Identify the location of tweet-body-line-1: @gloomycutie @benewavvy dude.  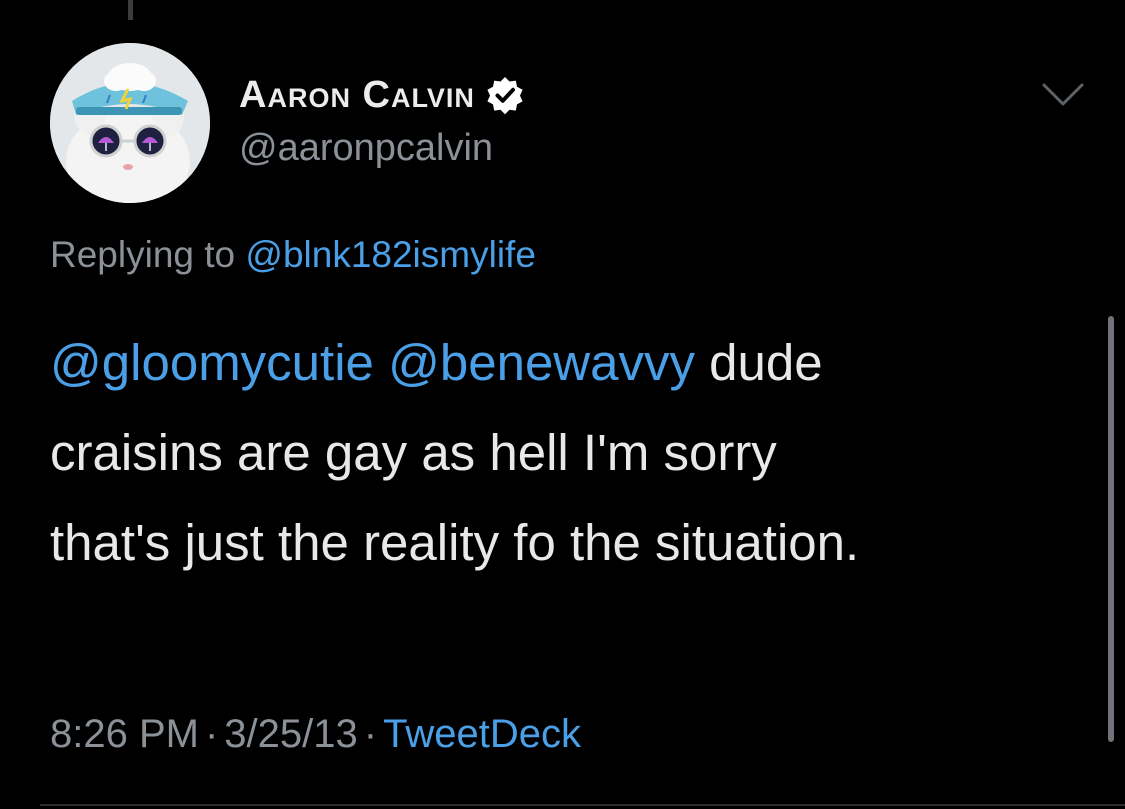
(565, 363).